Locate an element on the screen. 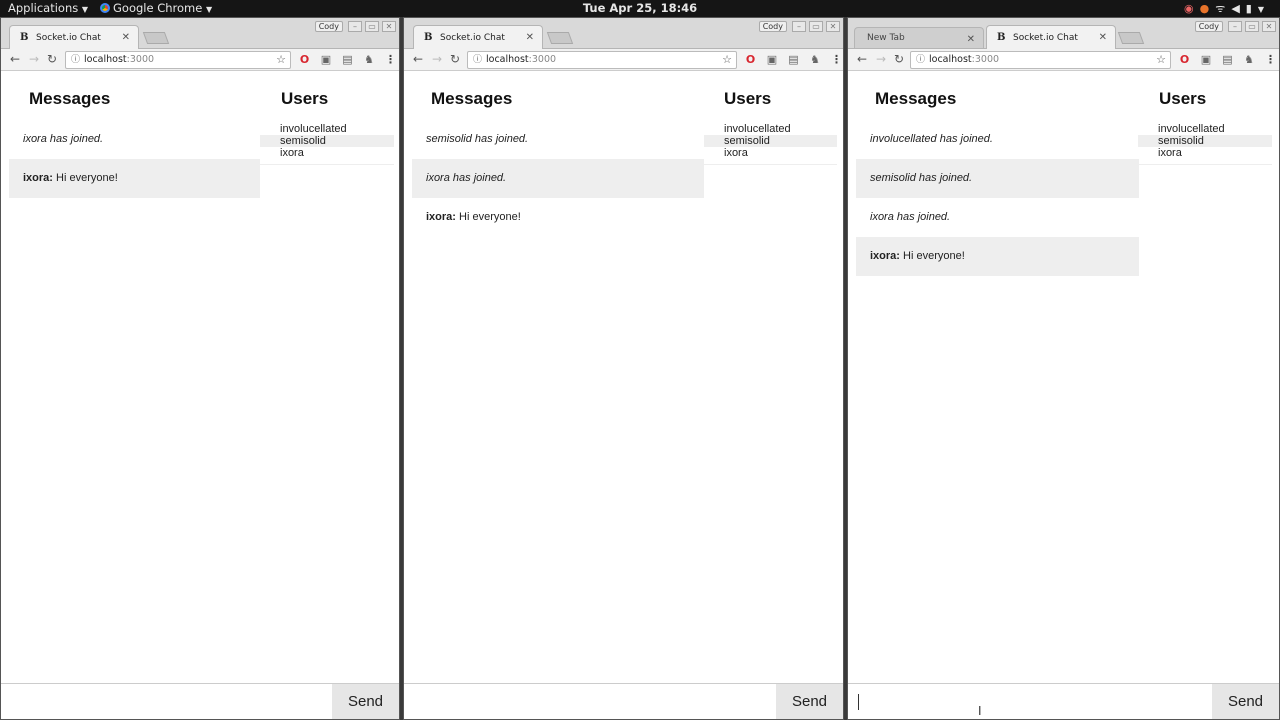 This screenshot has width=1280, height=720. message-input: I is located at coordinates (1029, 701).